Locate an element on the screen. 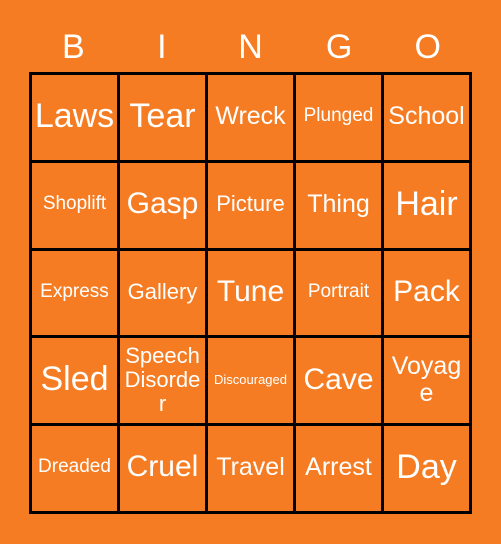 The image size is (501, 544). bingo-cell: Hair is located at coordinates (425, 205).